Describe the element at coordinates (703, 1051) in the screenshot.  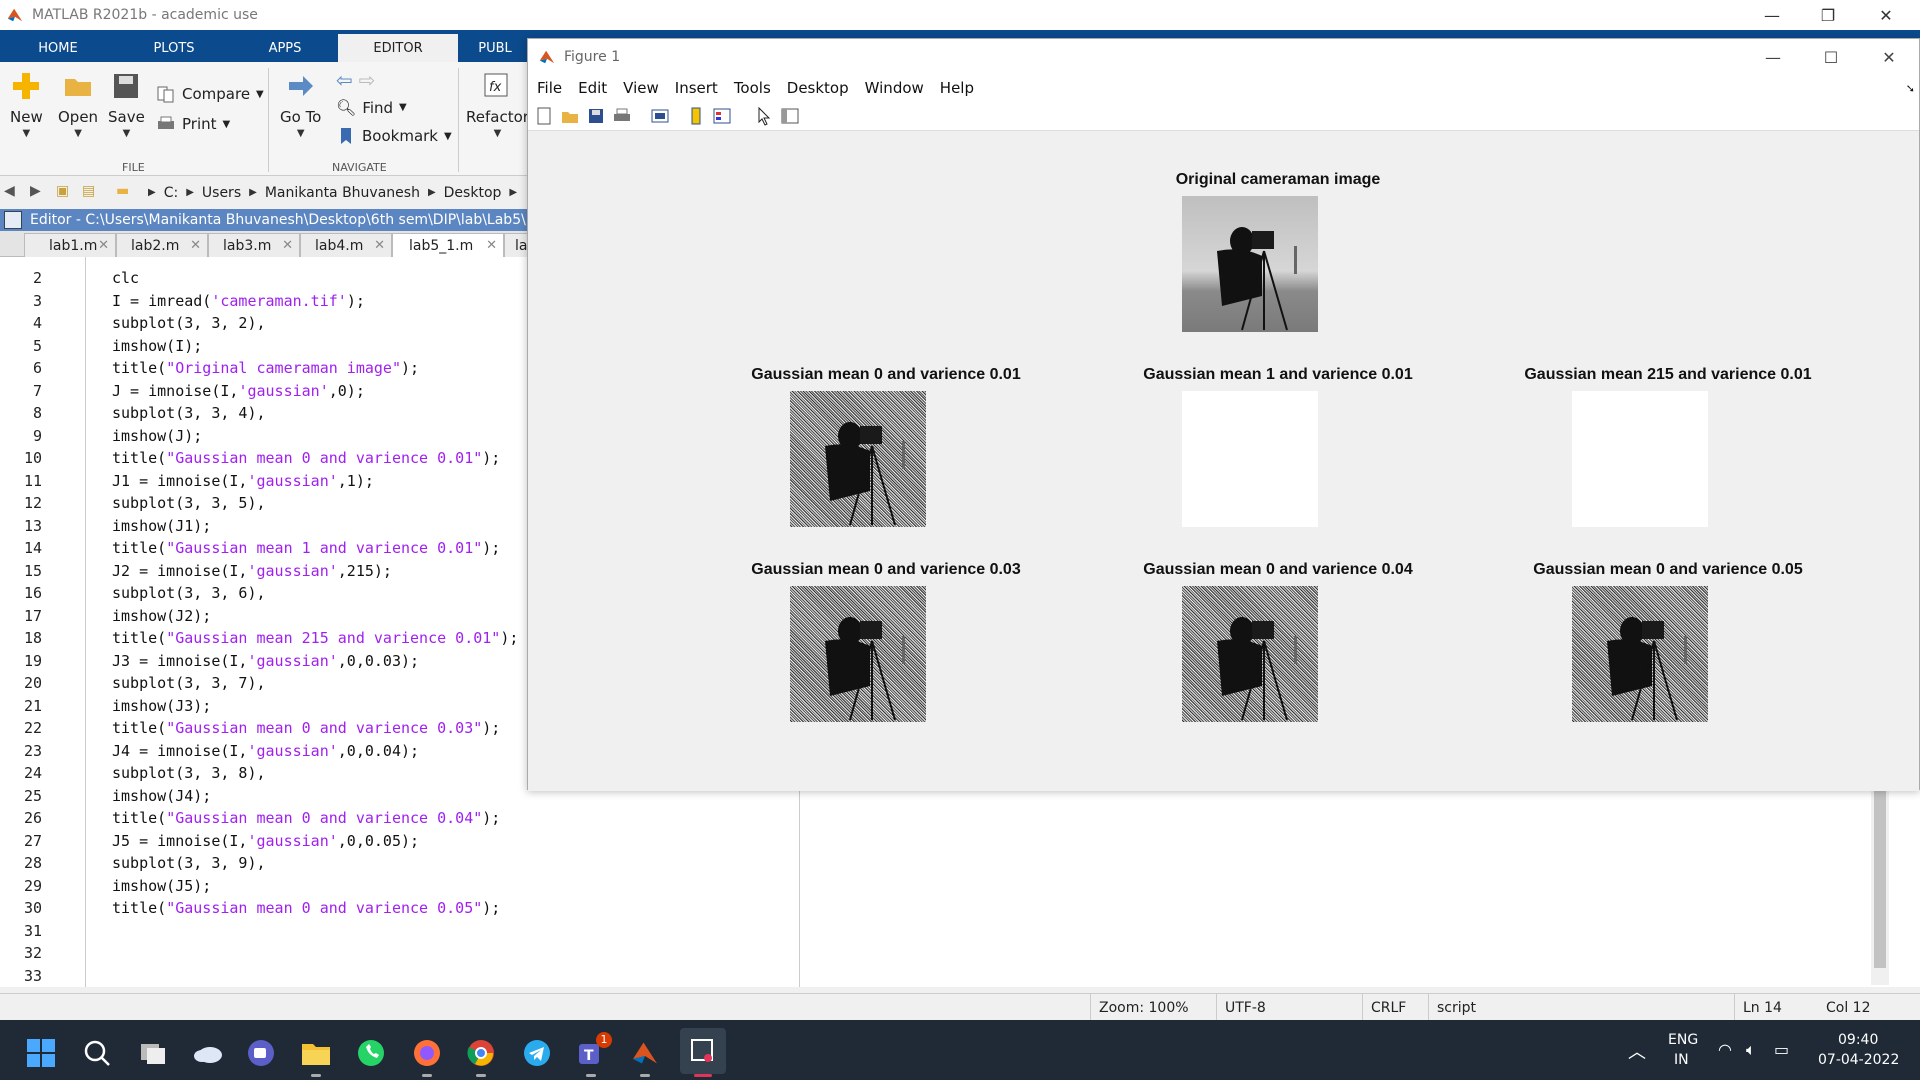
I see `snipping-tool-icon` at that location.